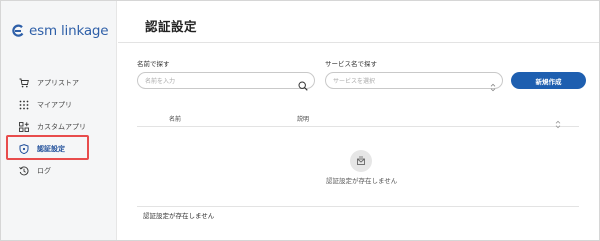 This screenshot has width=600, height=241. What do you see at coordinates (303, 85) in the screenshot?
I see `search-icon` at bounding box center [303, 85].